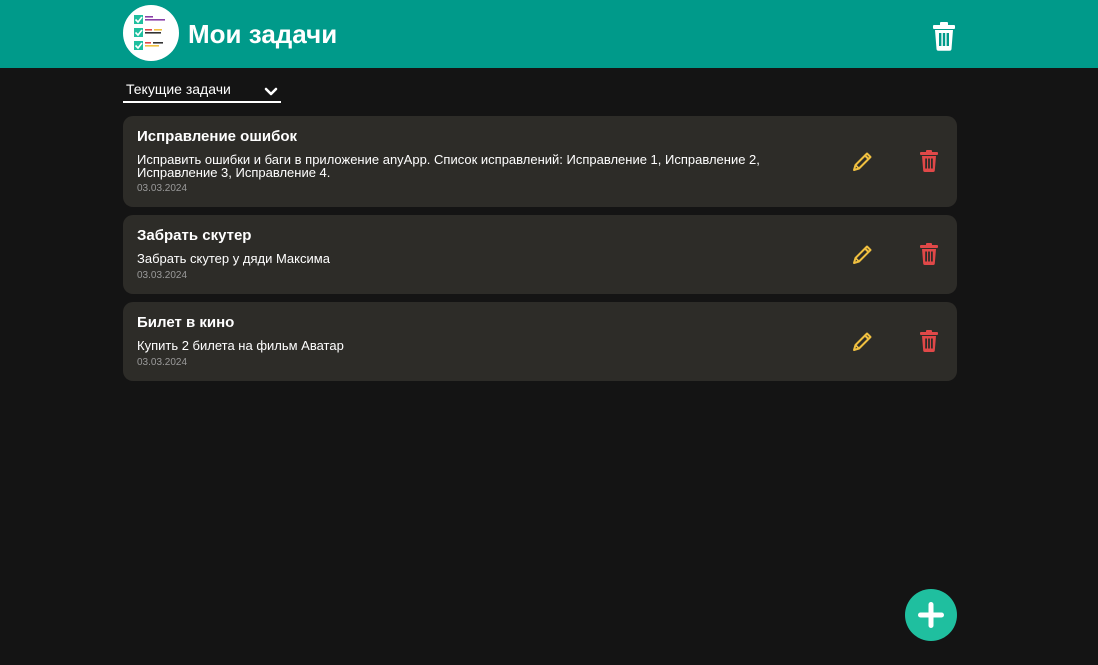 The image size is (1098, 665). I want to click on filter-selected-label: Текущие задачи, so click(178, 89).